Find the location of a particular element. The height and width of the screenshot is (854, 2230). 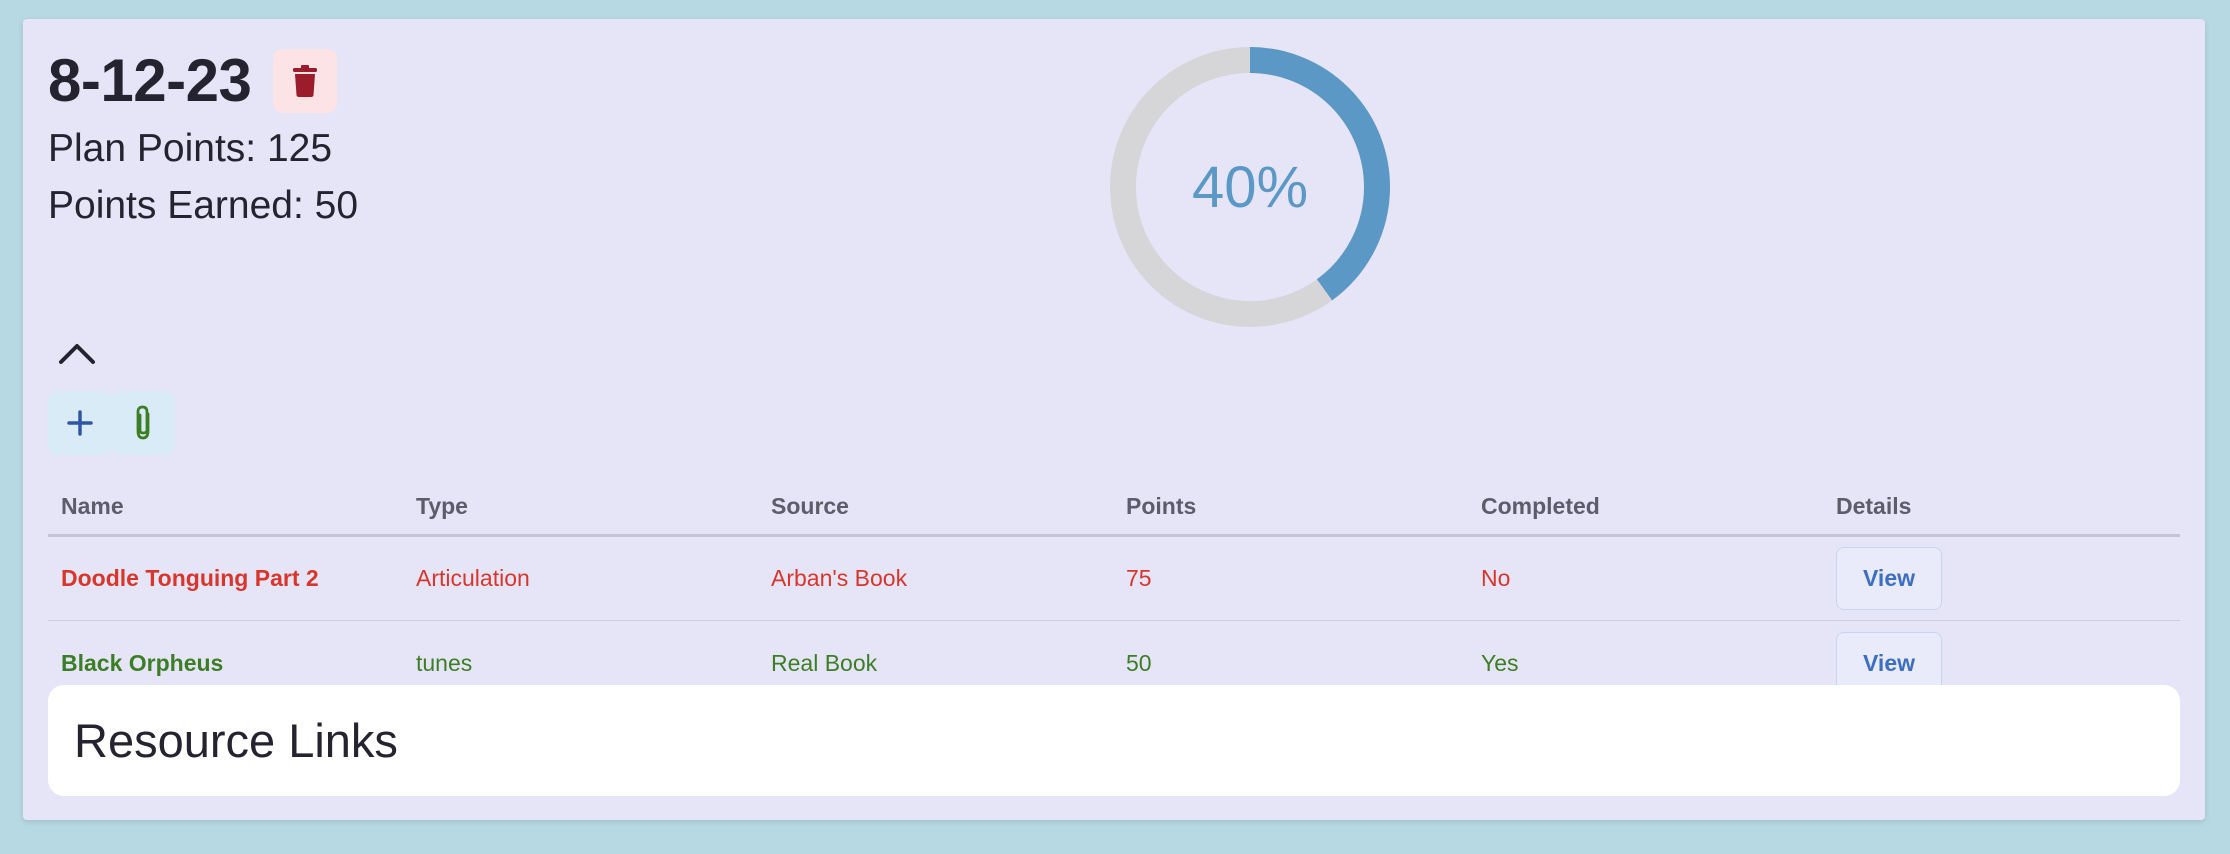

view-button: View is located at coordinates (1889, 578).